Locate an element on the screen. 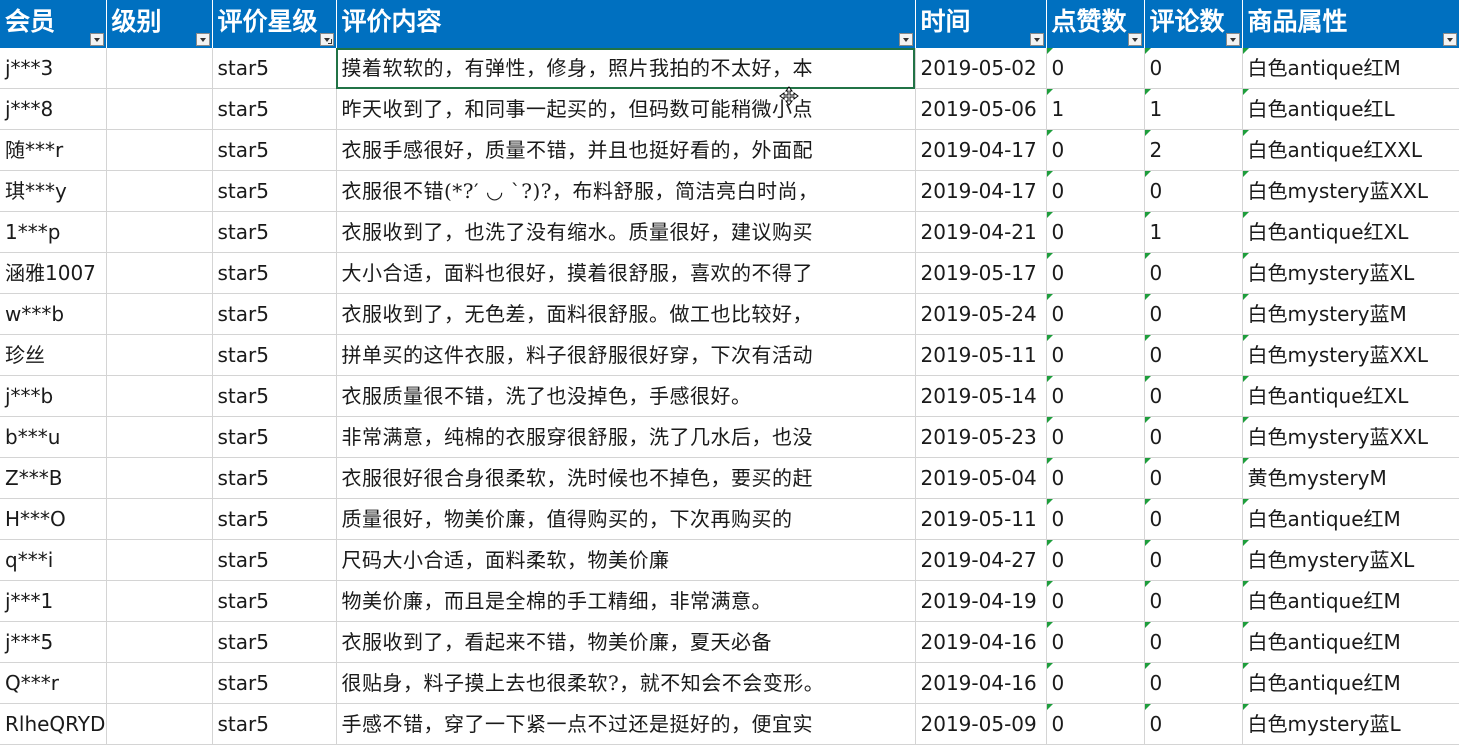 This screenshot has width=1459, height=753. header-stars: 评价星级 is located at coordinates (274, 24).